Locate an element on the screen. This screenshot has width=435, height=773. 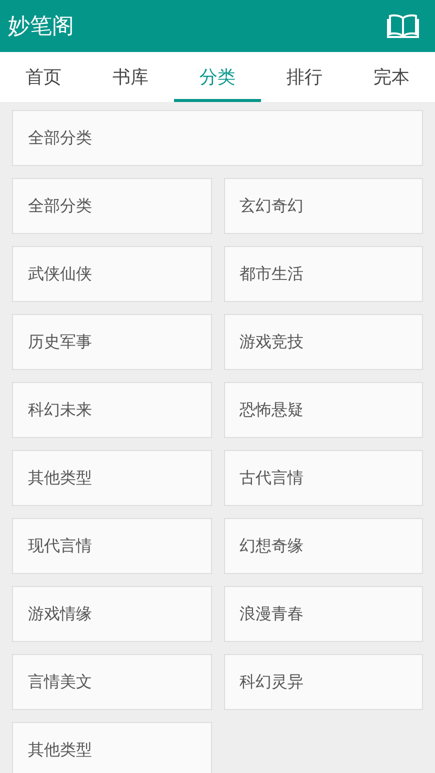
category-item: 古代言情 is located at coordinates (323, 478).